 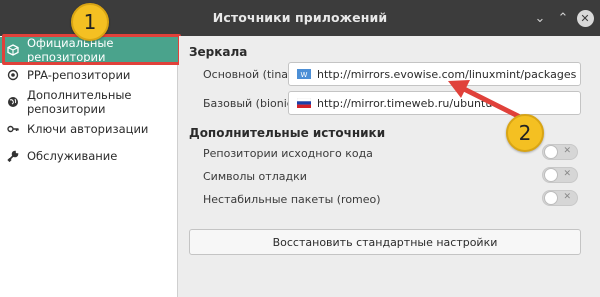 I want to click on sidebar-item-auth-keys: Ключи авторизации, so click(x=89, y=129).